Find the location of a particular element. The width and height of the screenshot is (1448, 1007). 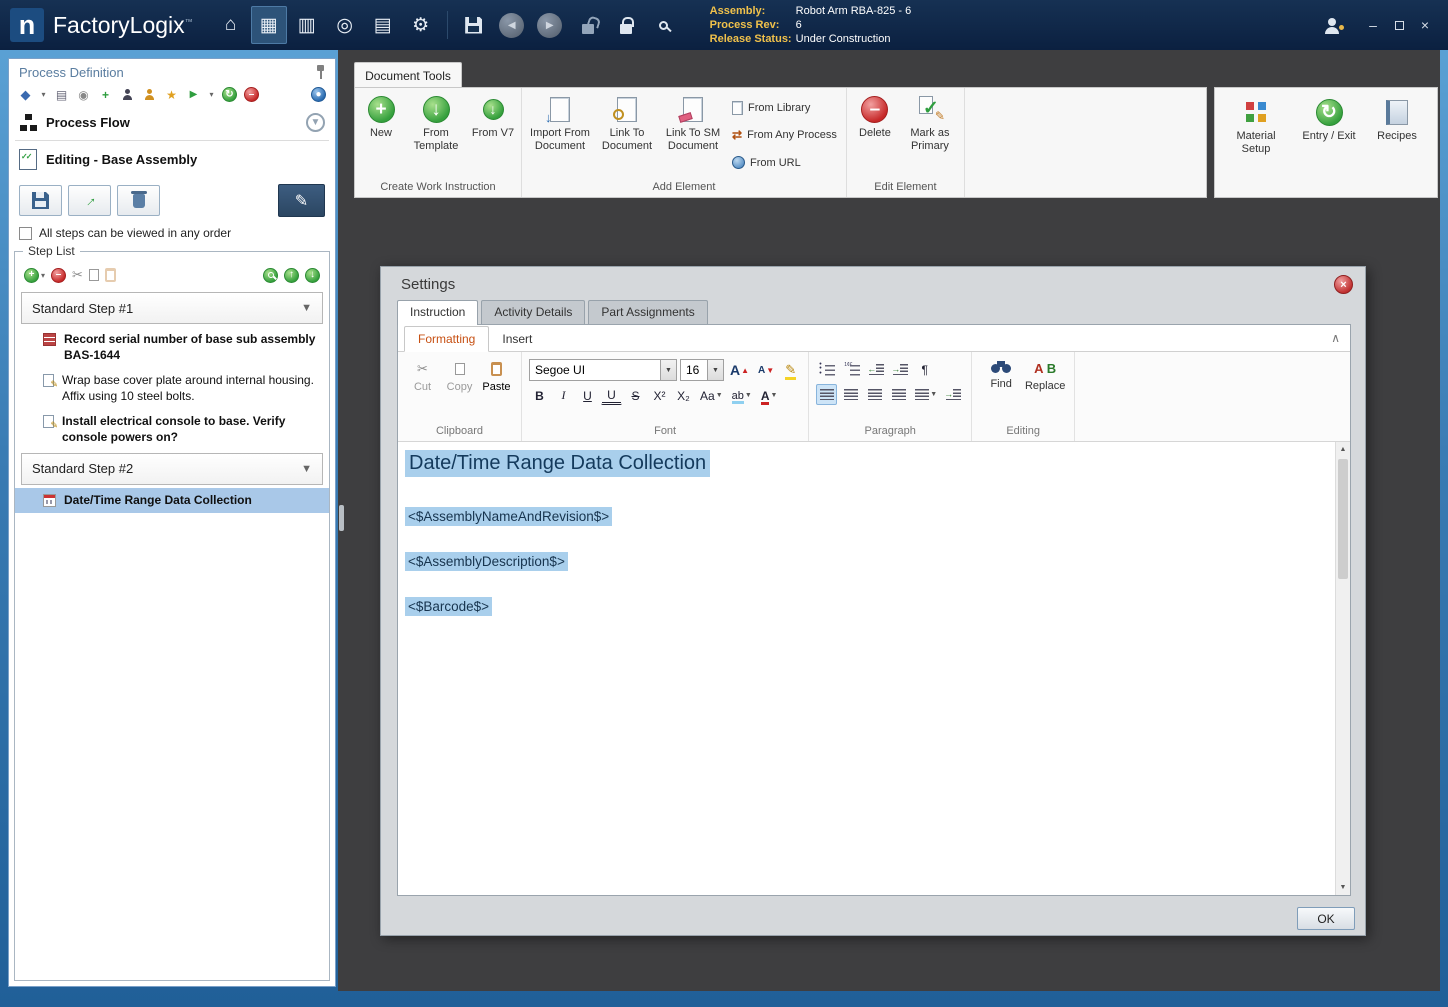

font-color-button: A ▼ is located at coordinates (769, 395).